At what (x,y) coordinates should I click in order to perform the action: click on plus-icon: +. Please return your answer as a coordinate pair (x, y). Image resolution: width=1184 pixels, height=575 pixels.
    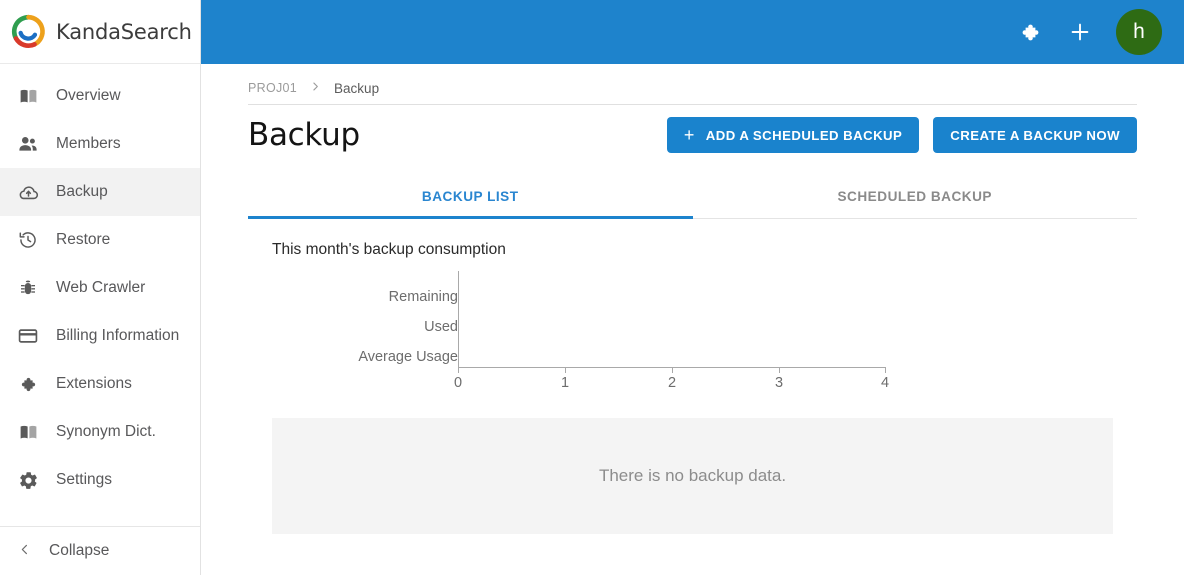
    Looking at the image, I should click on (689, 135).